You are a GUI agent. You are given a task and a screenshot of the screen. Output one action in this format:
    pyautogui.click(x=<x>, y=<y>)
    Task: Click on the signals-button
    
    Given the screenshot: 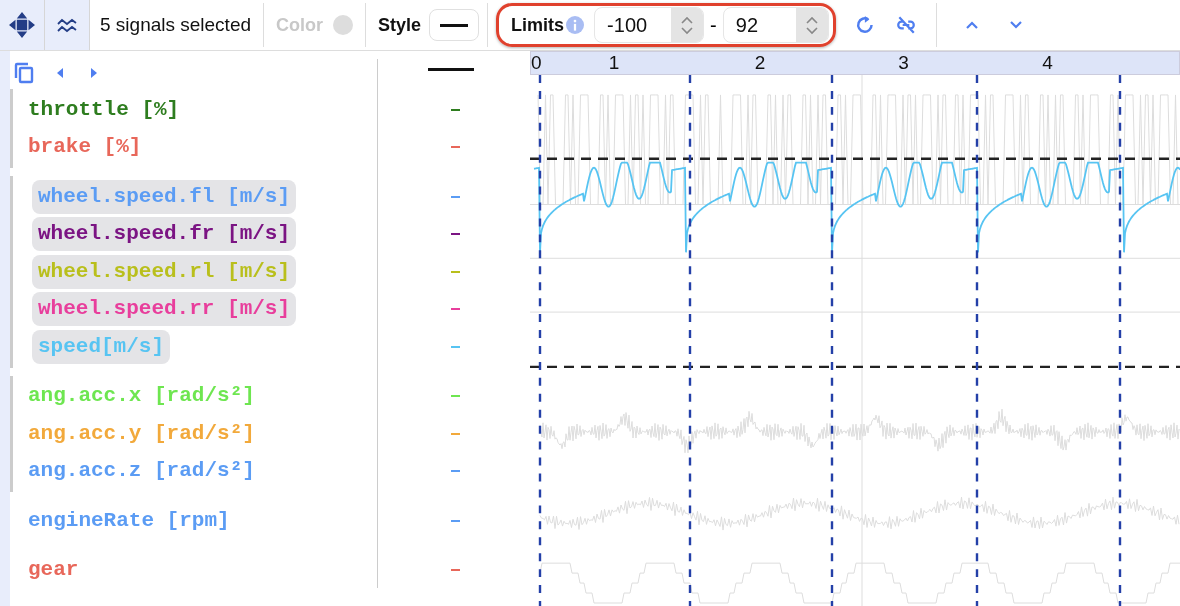 What is the action you would take?
    pyautogui.click(x=67, y=25)
    